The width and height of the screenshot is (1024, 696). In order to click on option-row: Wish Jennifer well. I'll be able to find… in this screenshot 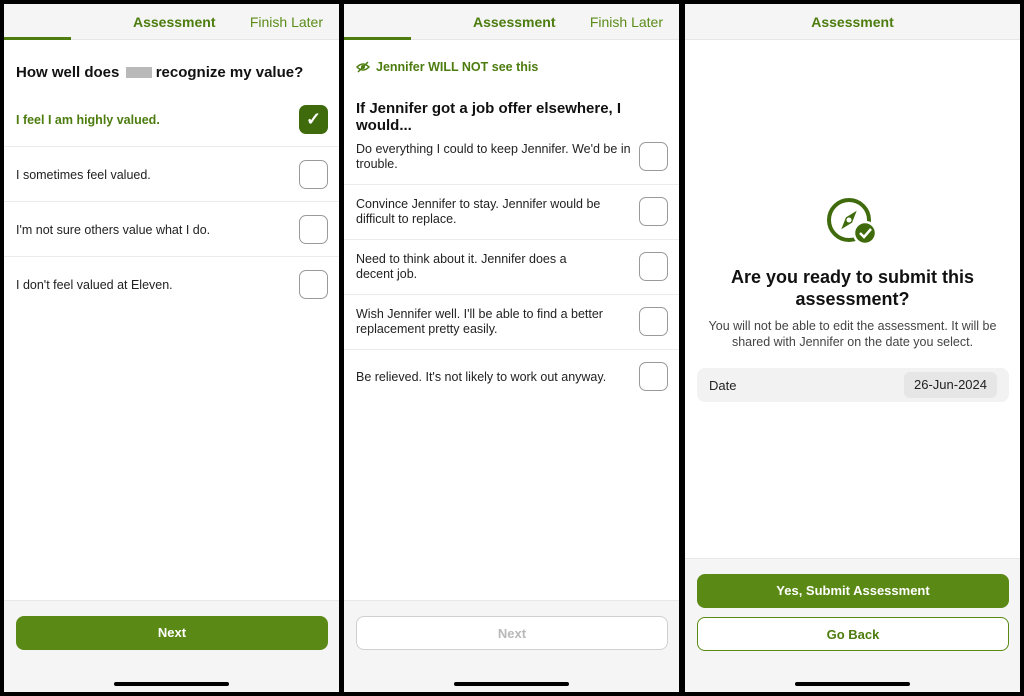, I will do `click(511, 322)`.